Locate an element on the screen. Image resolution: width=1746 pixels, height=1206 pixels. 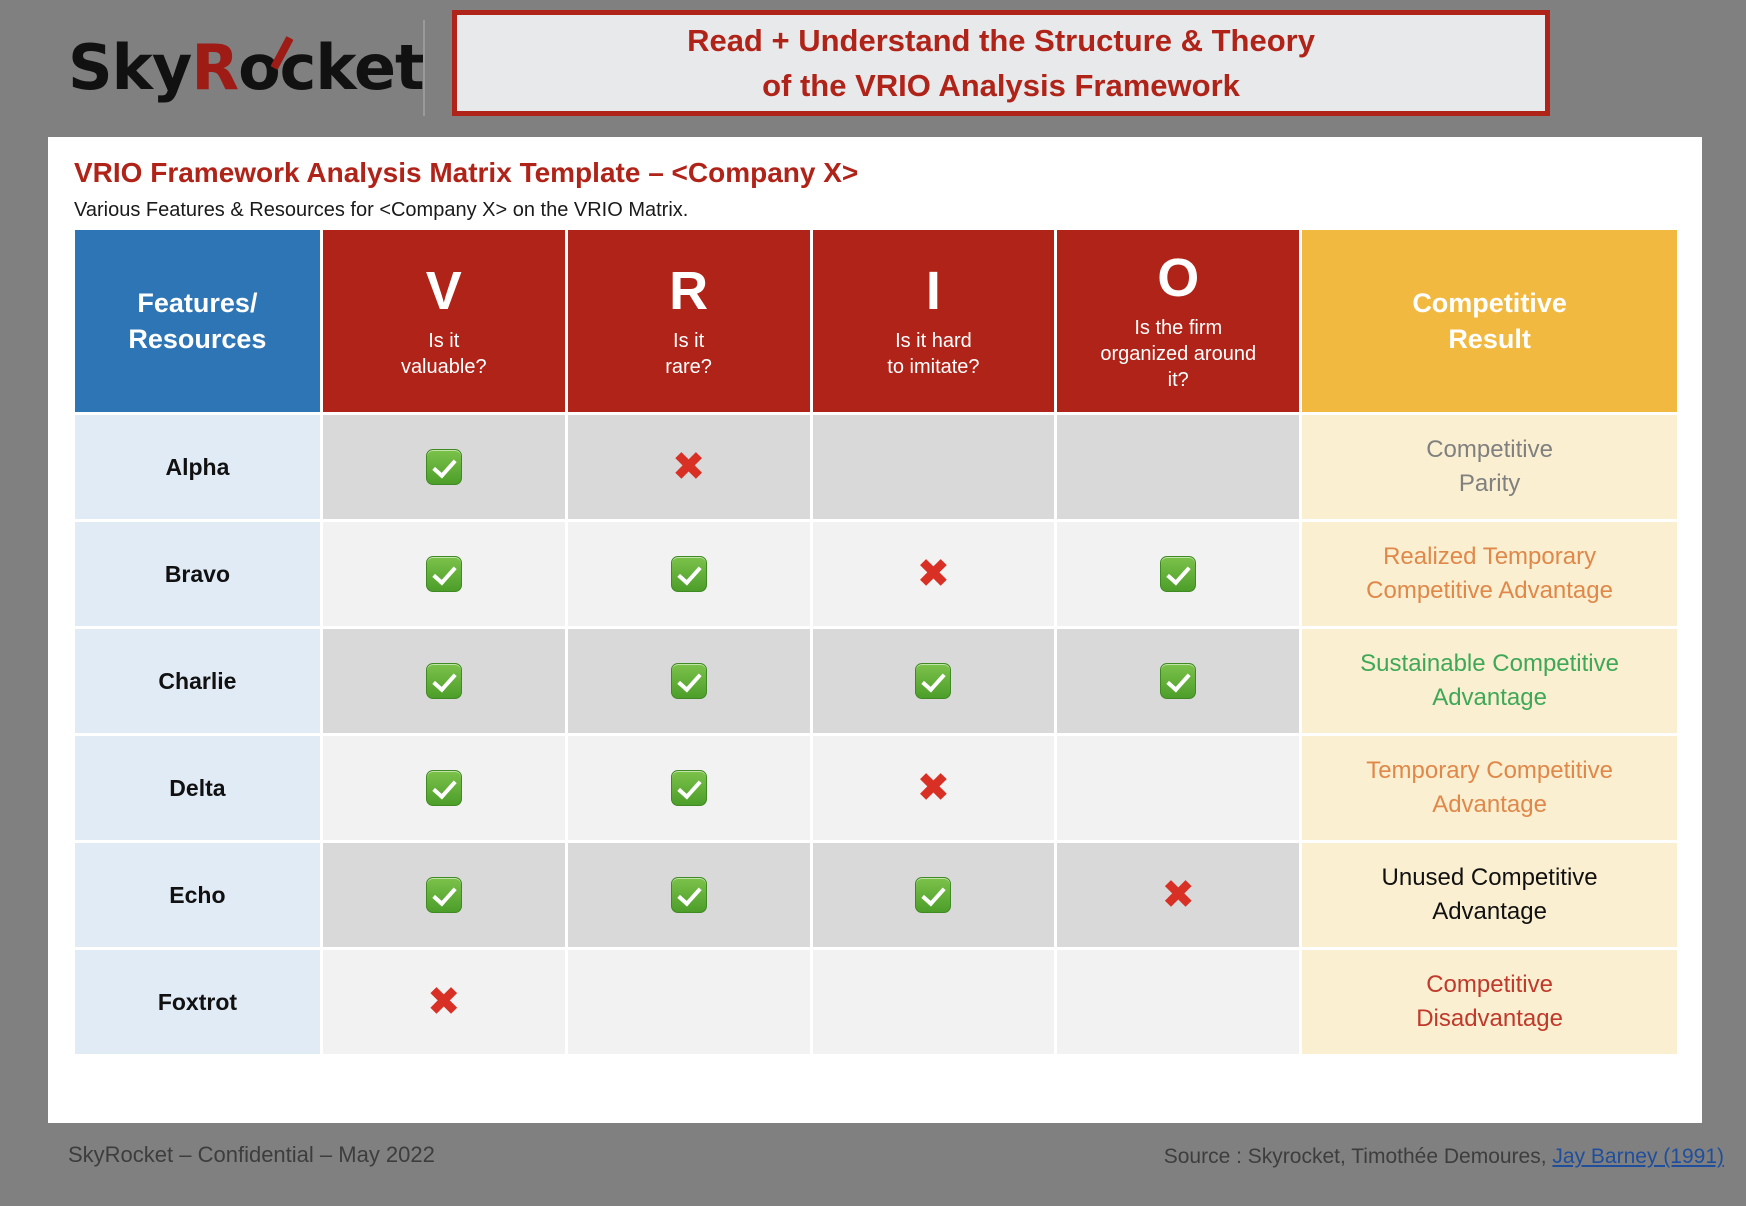
header-question-i-line2: to imitate? is located at coordinates (933, 367).